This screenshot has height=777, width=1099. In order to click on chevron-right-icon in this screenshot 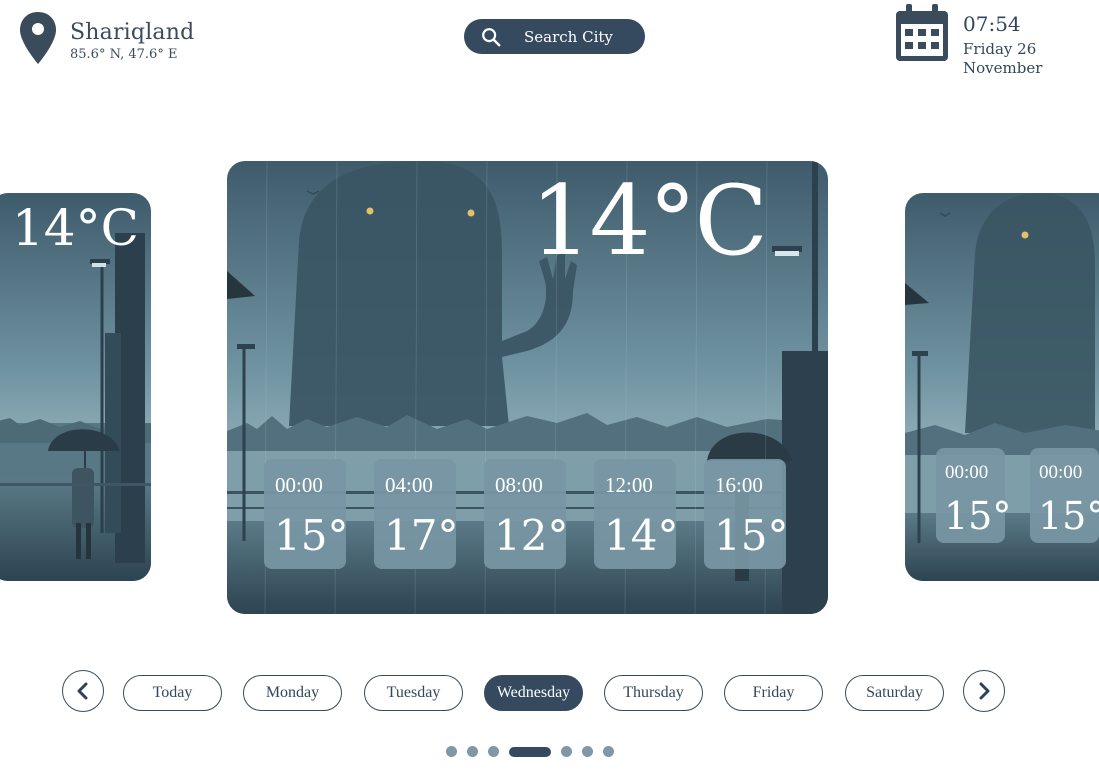, I will do `click(984, 691)`.